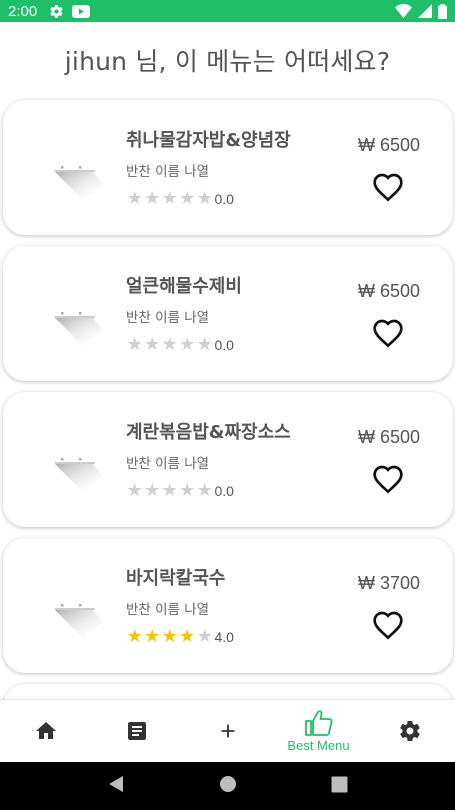 Image resolution: width=455 pixels, height=810 pixels. I want to click on back-triangle-icon, so click(116, 784).